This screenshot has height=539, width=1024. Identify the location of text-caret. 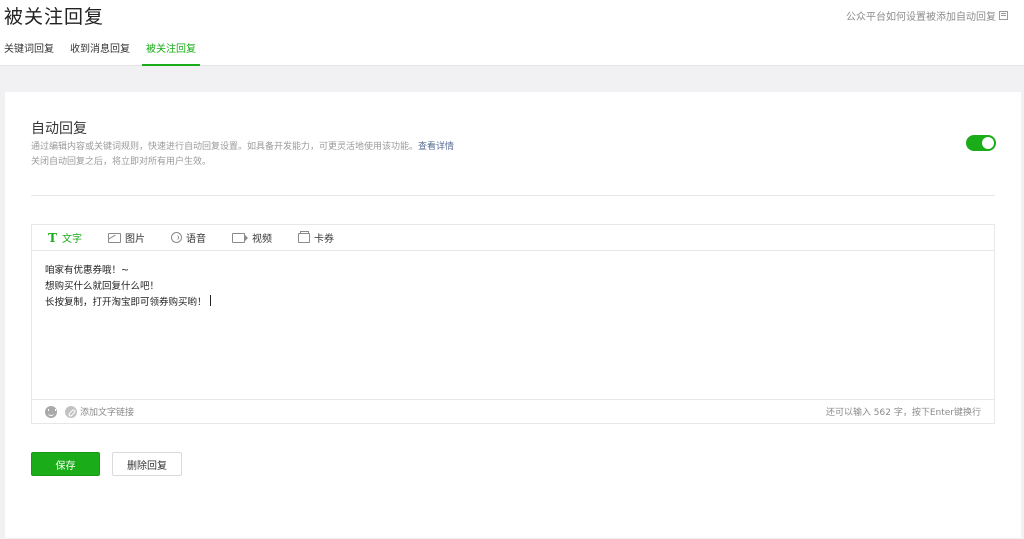
(210, 300).